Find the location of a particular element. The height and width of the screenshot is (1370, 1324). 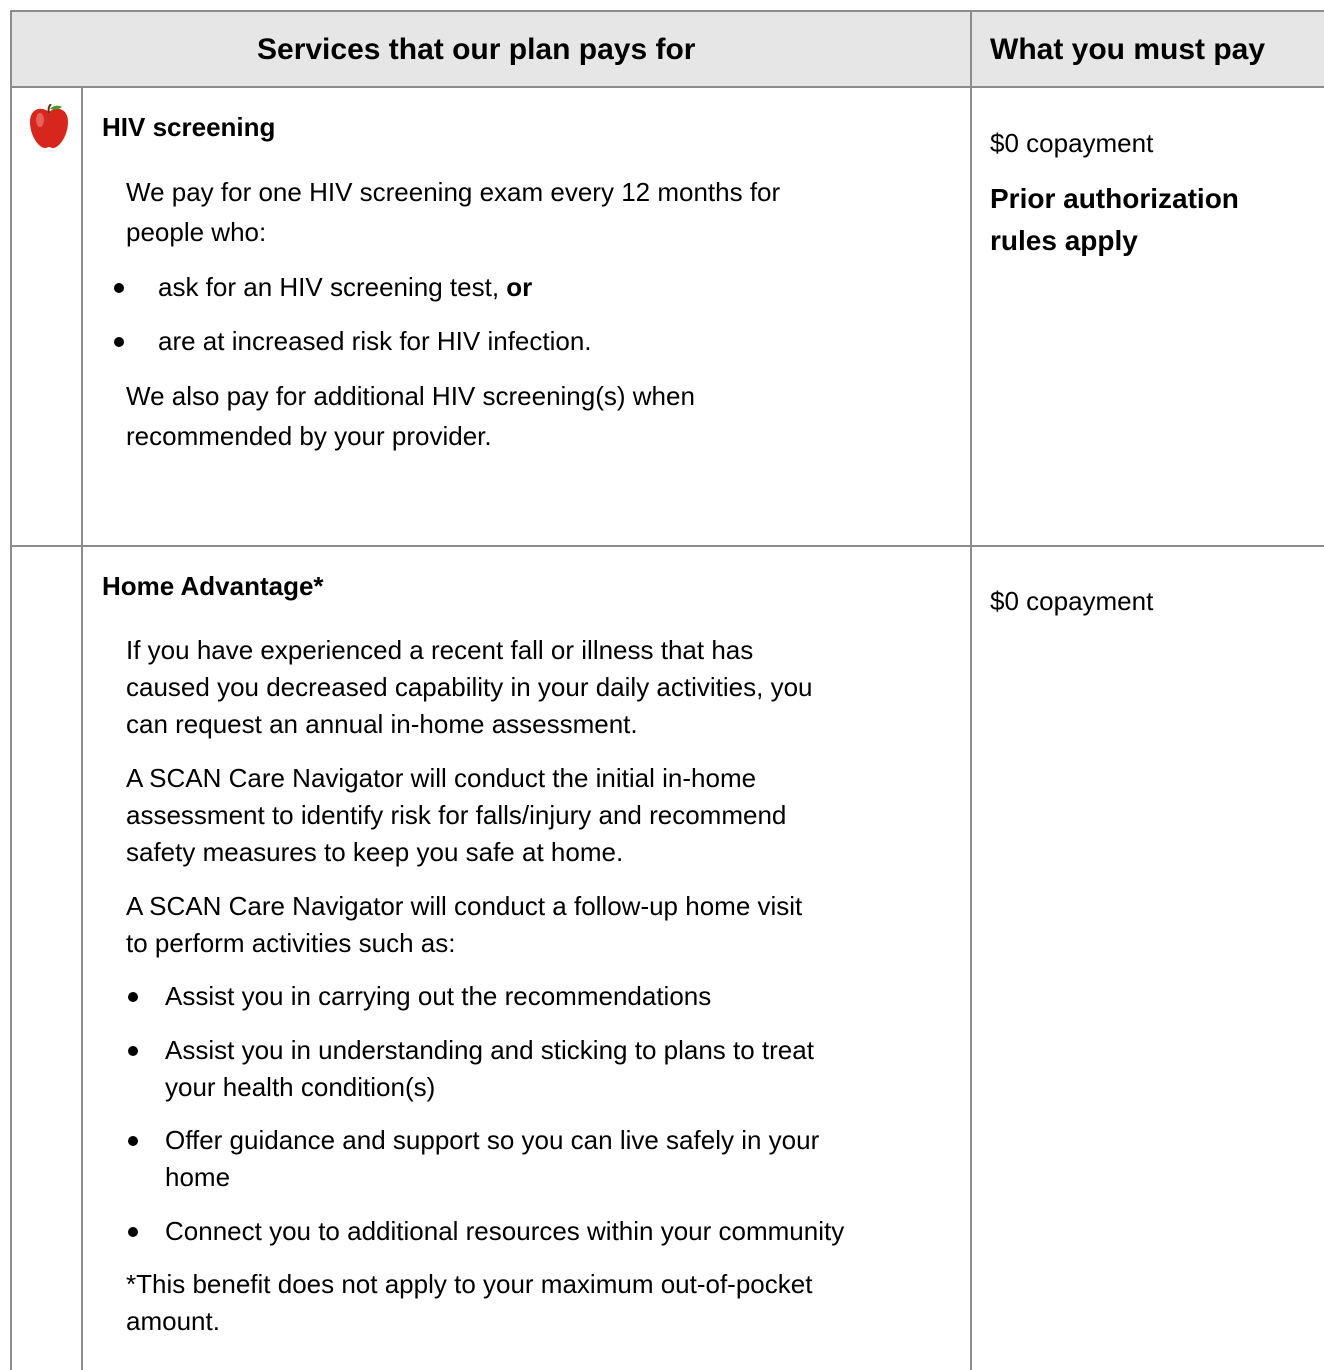

row-divider is located at coordinates (667, 546).